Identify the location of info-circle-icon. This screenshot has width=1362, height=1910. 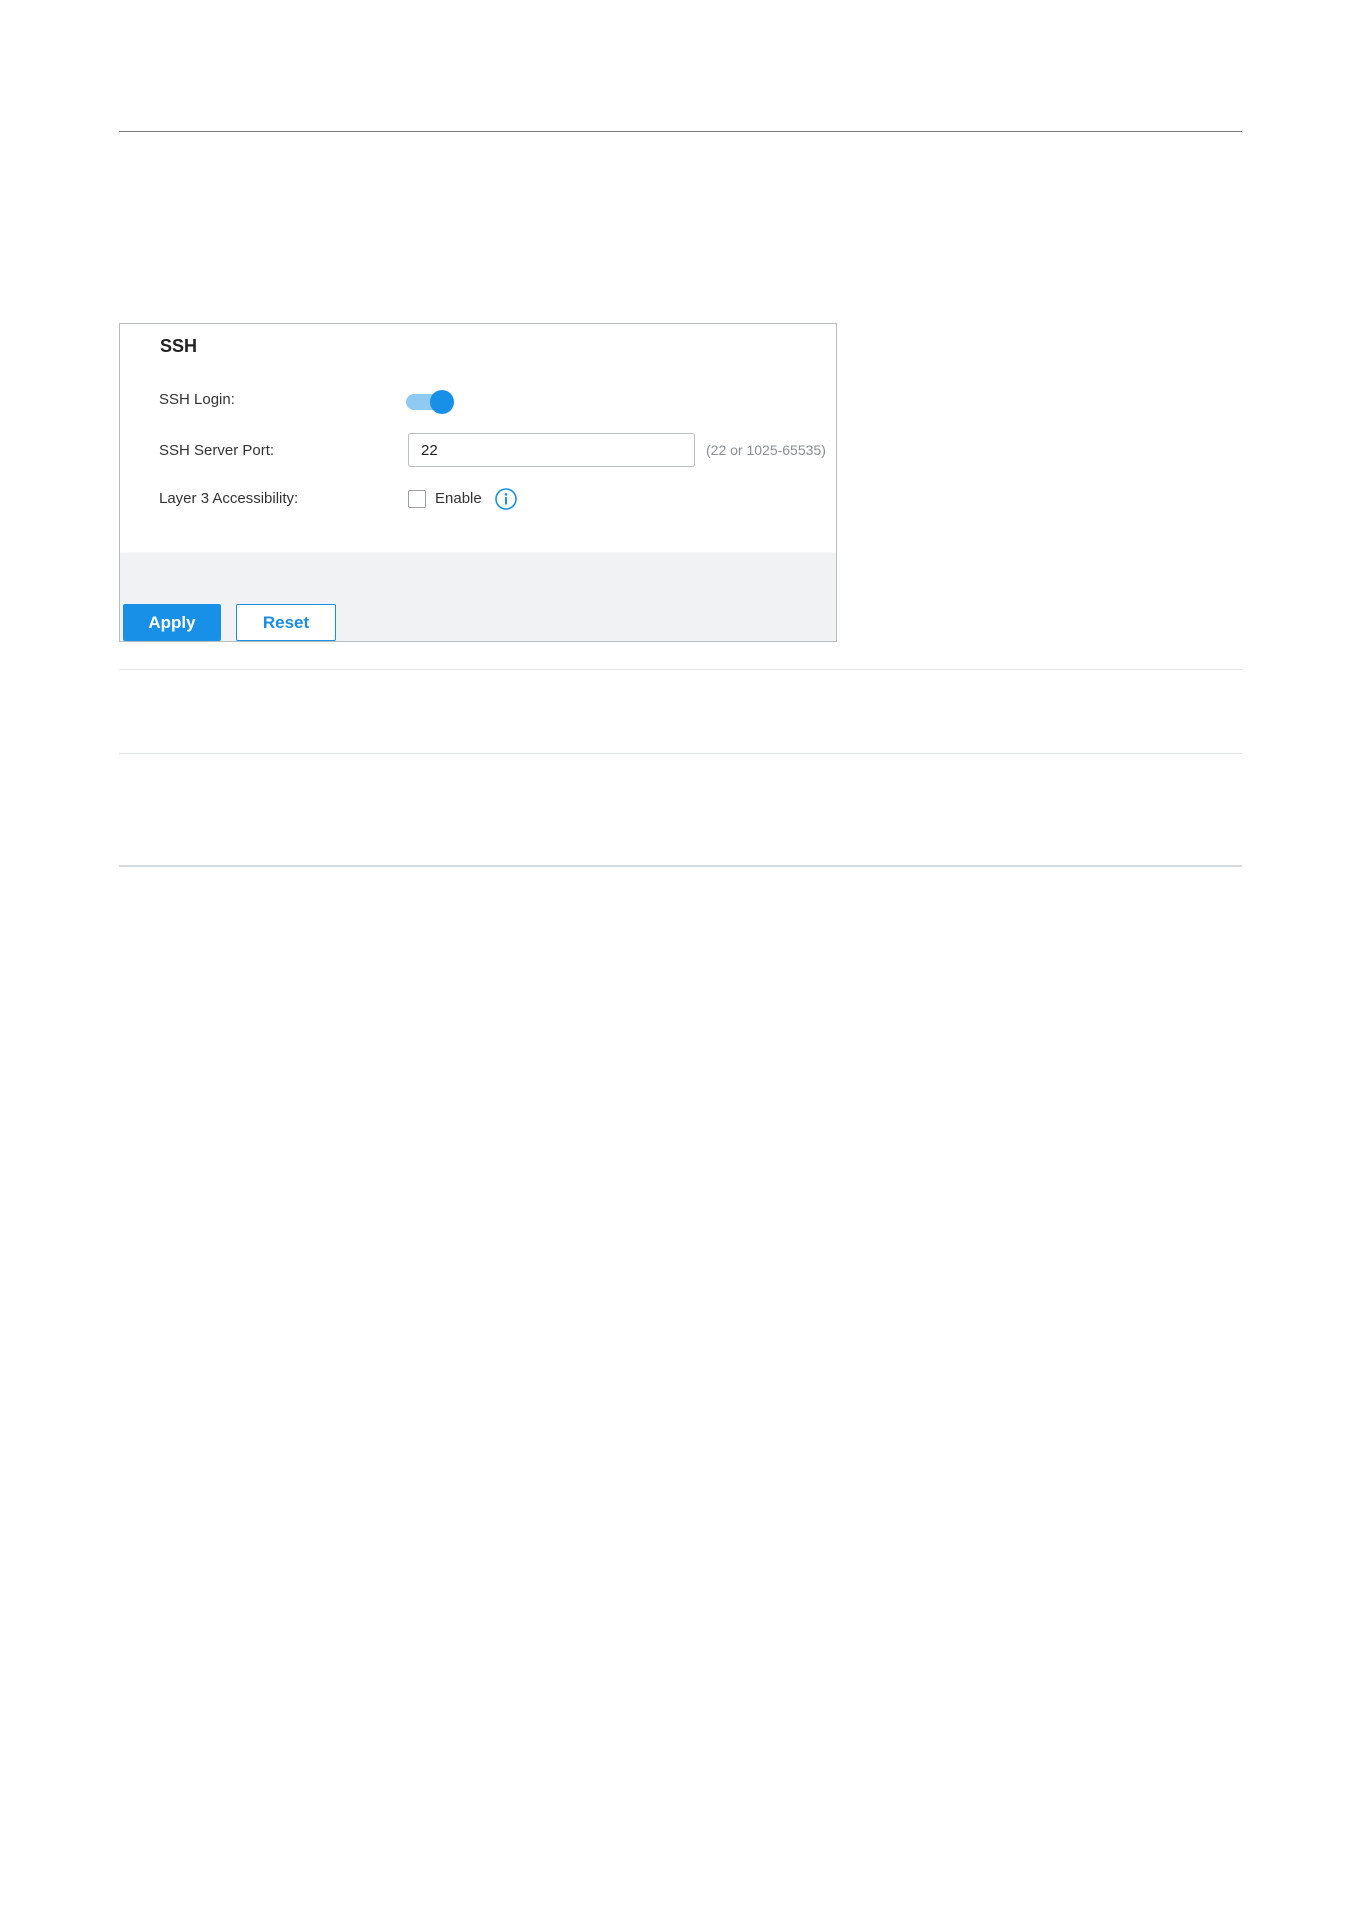
(506, 499).